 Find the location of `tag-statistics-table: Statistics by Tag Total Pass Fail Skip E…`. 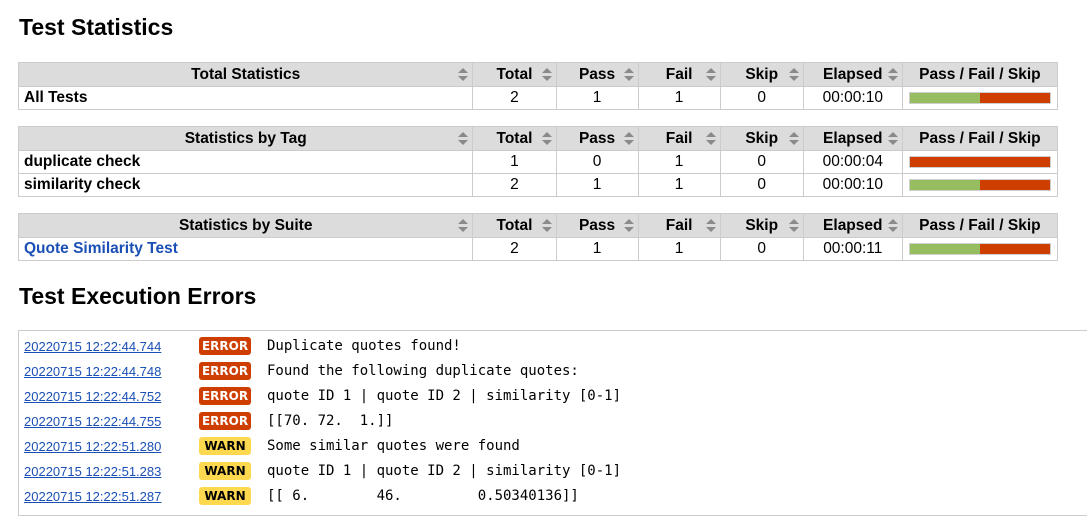

tag-statistics-table: Statistics by Tag Total Pass Fail Skip E… is located at coordinates (538, 161).